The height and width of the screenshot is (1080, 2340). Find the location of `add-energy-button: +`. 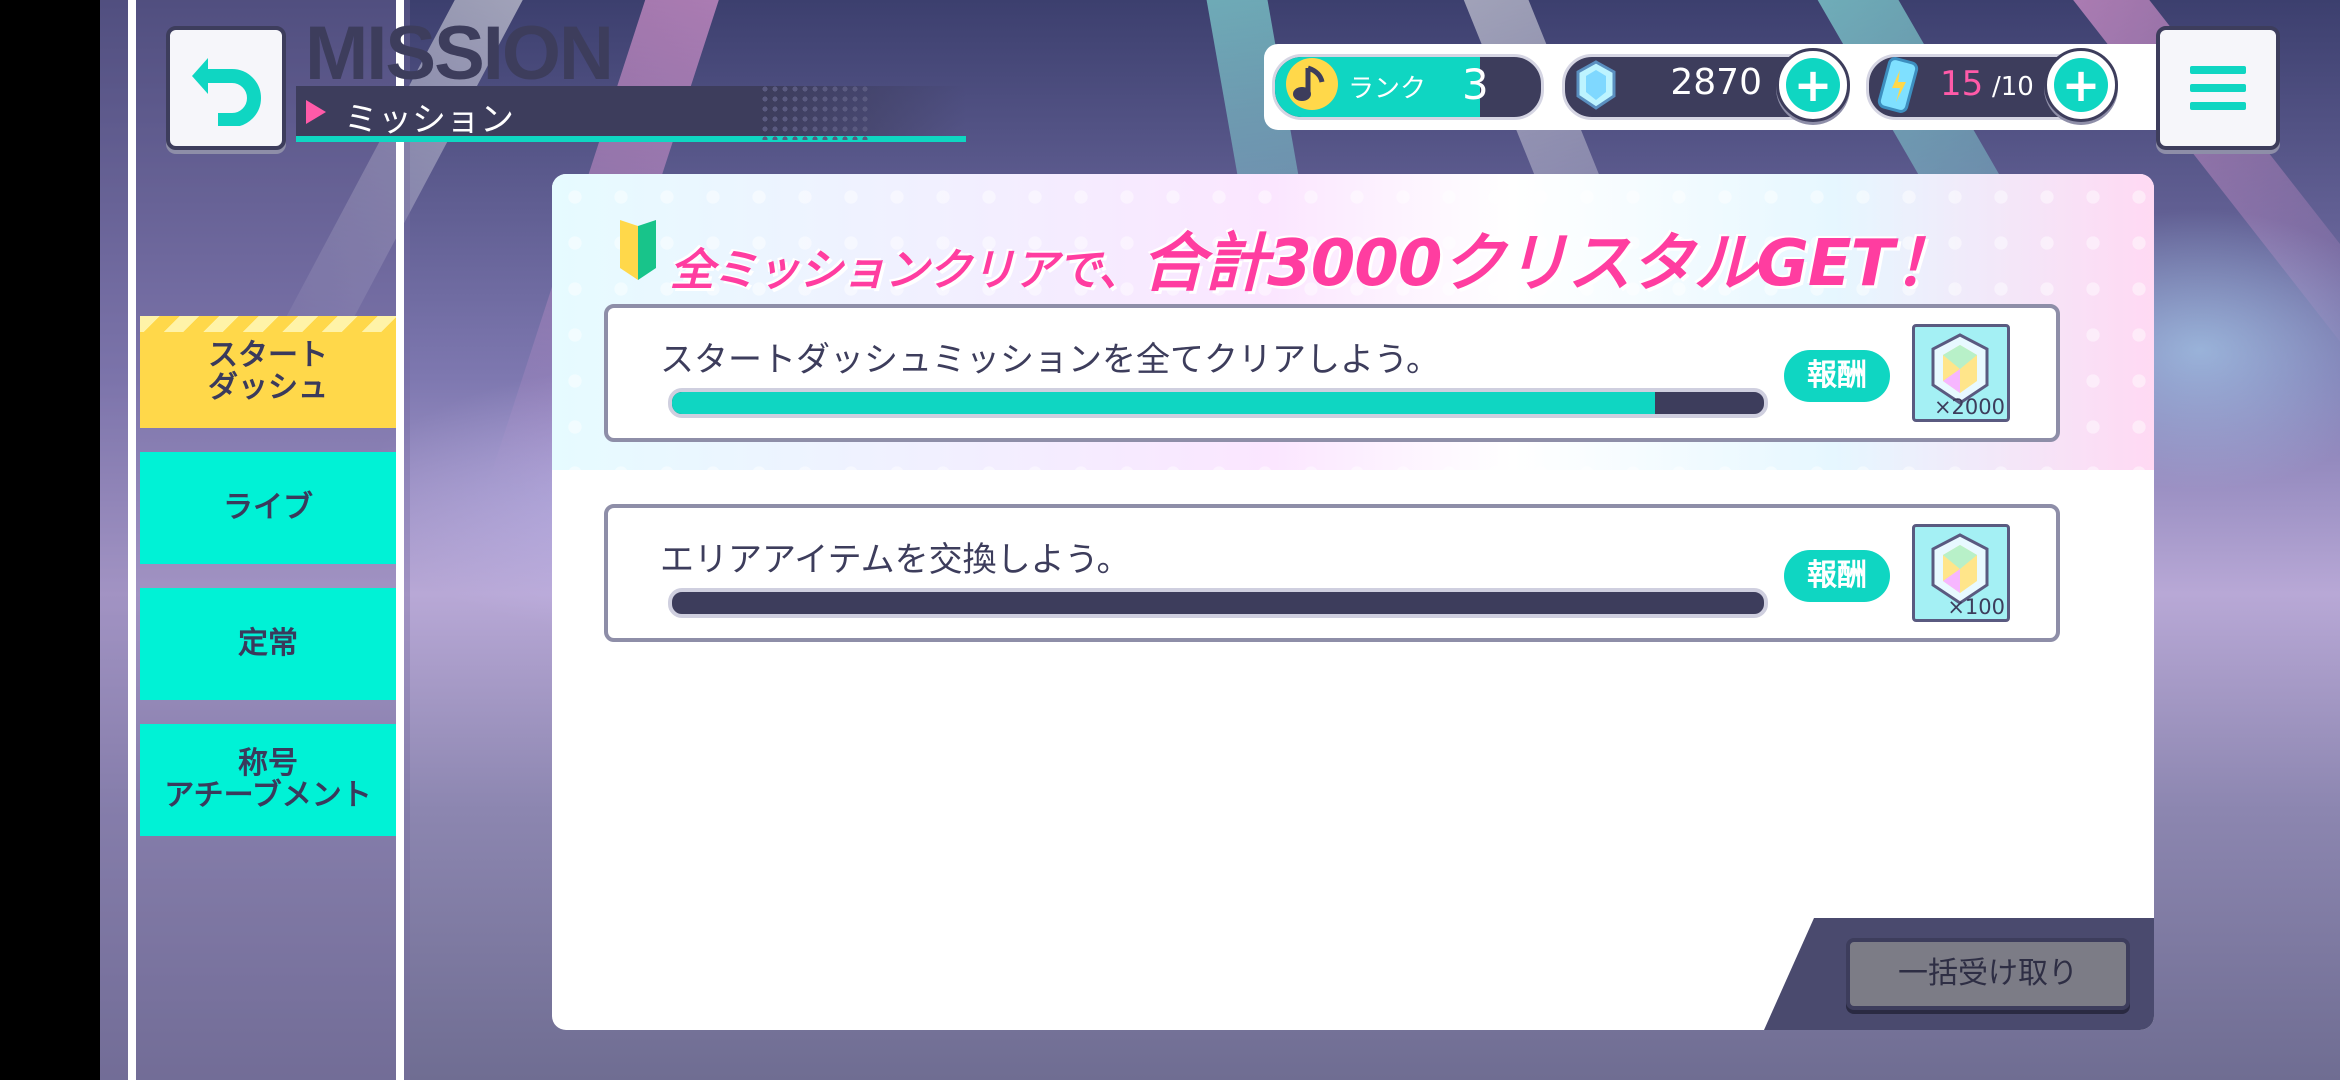

add-energy-button: + is located at coordinates (2081, 85).